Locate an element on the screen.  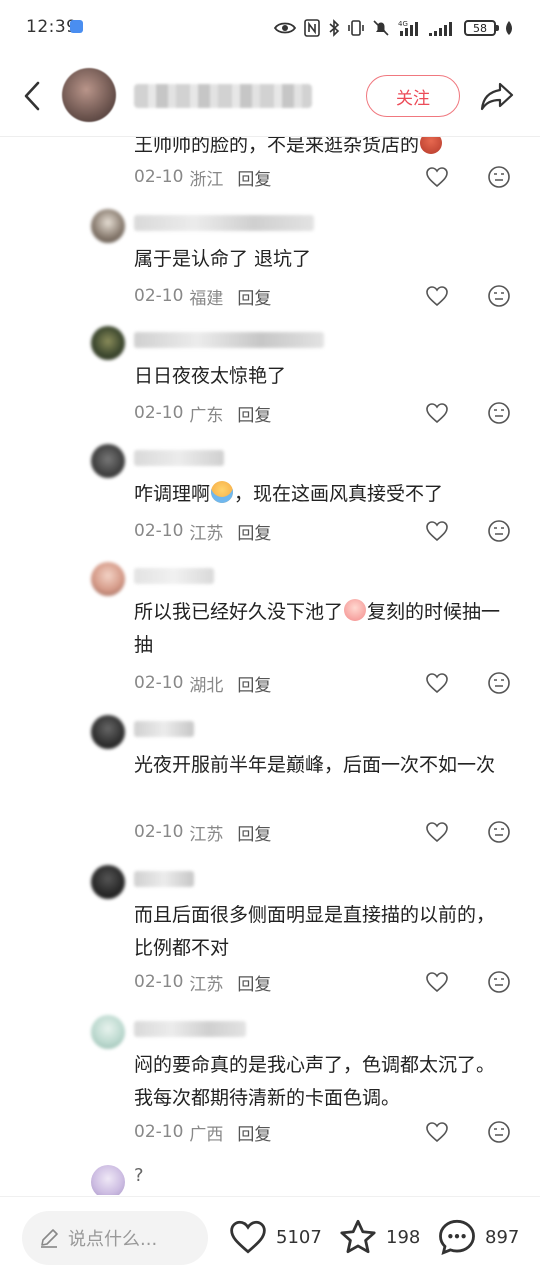
share-icon is located at coordinates (497, 96).